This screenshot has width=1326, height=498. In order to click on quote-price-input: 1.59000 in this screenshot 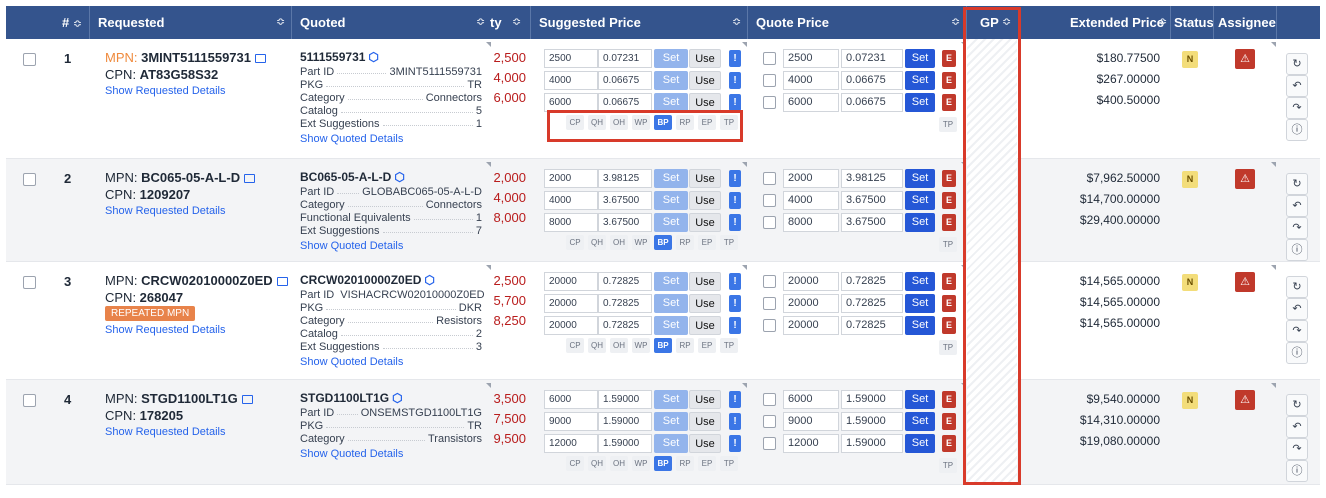, I will do `click(872, 443)`.